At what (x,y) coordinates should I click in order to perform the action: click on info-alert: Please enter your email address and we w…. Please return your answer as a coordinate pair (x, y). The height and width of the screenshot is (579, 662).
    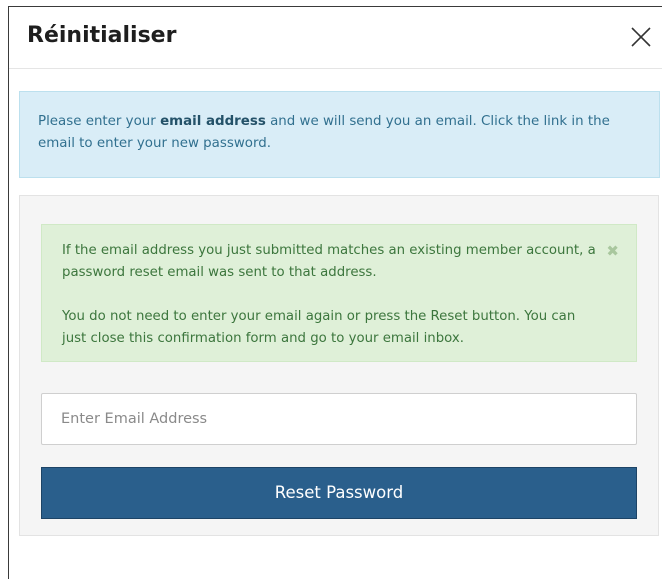
    Looking at the image, I should click on (339, 134).